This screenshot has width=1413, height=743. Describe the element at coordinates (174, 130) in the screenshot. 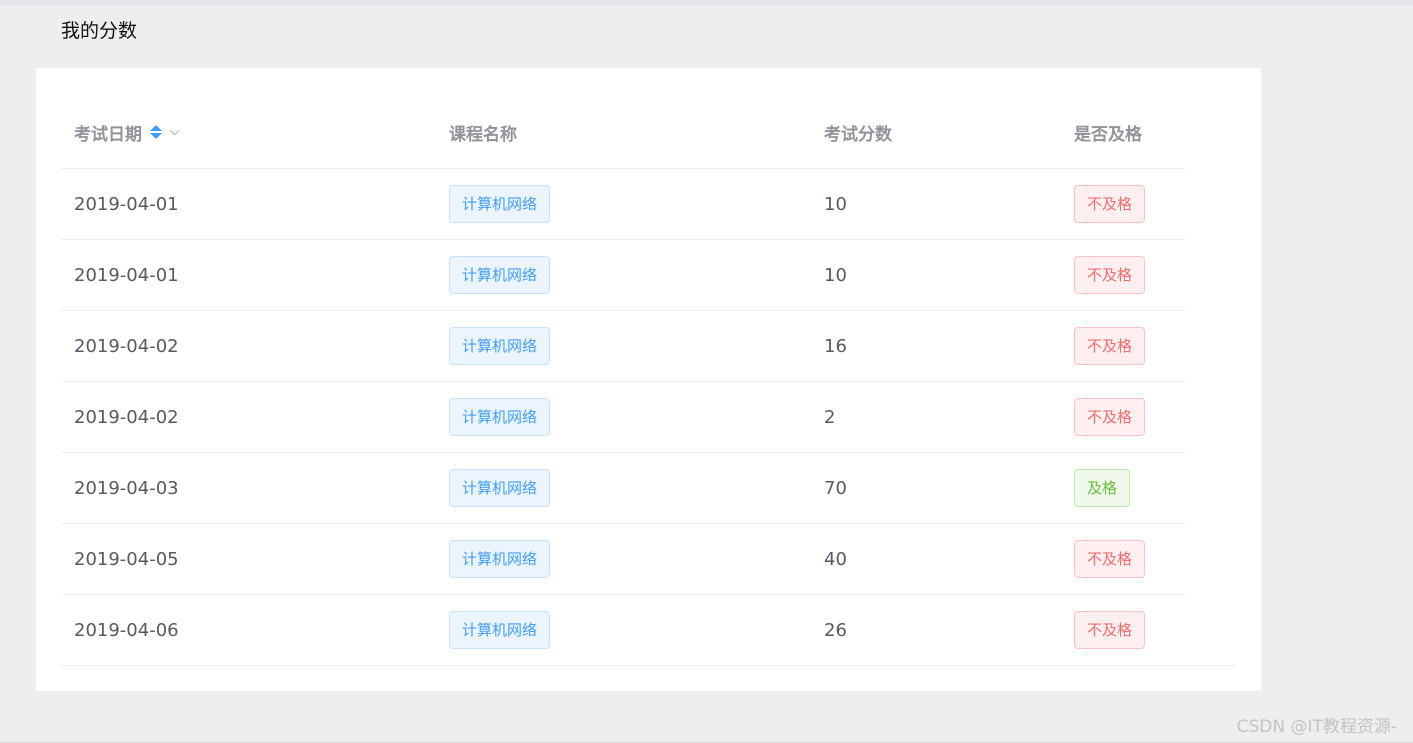

I see `chevron-down-icon` at that location.